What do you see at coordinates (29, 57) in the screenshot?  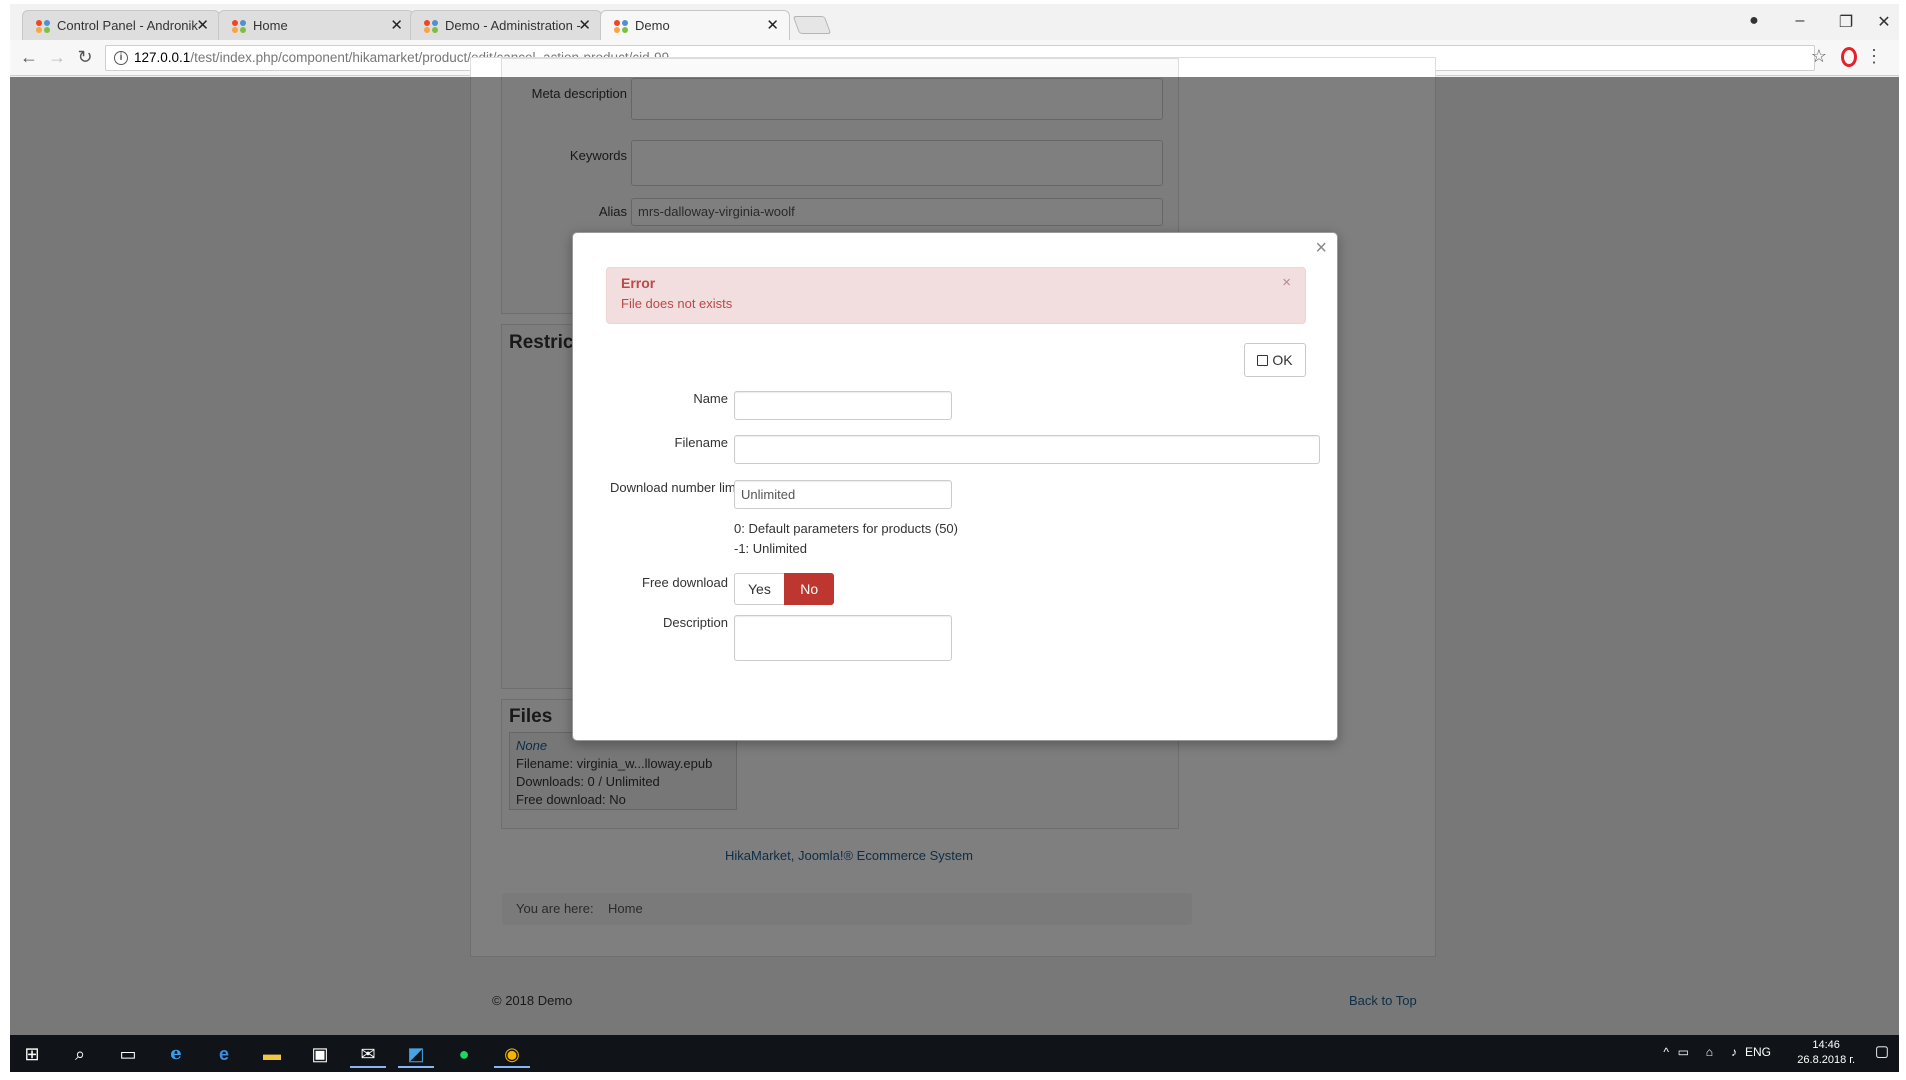 I see `back-icon: ←` at bounding box center [29, 57].